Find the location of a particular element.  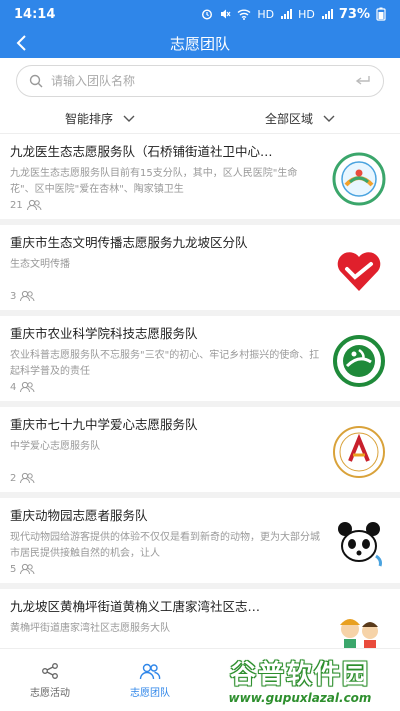

app-header: 志愿团队 is located at coordinates (200, 43).